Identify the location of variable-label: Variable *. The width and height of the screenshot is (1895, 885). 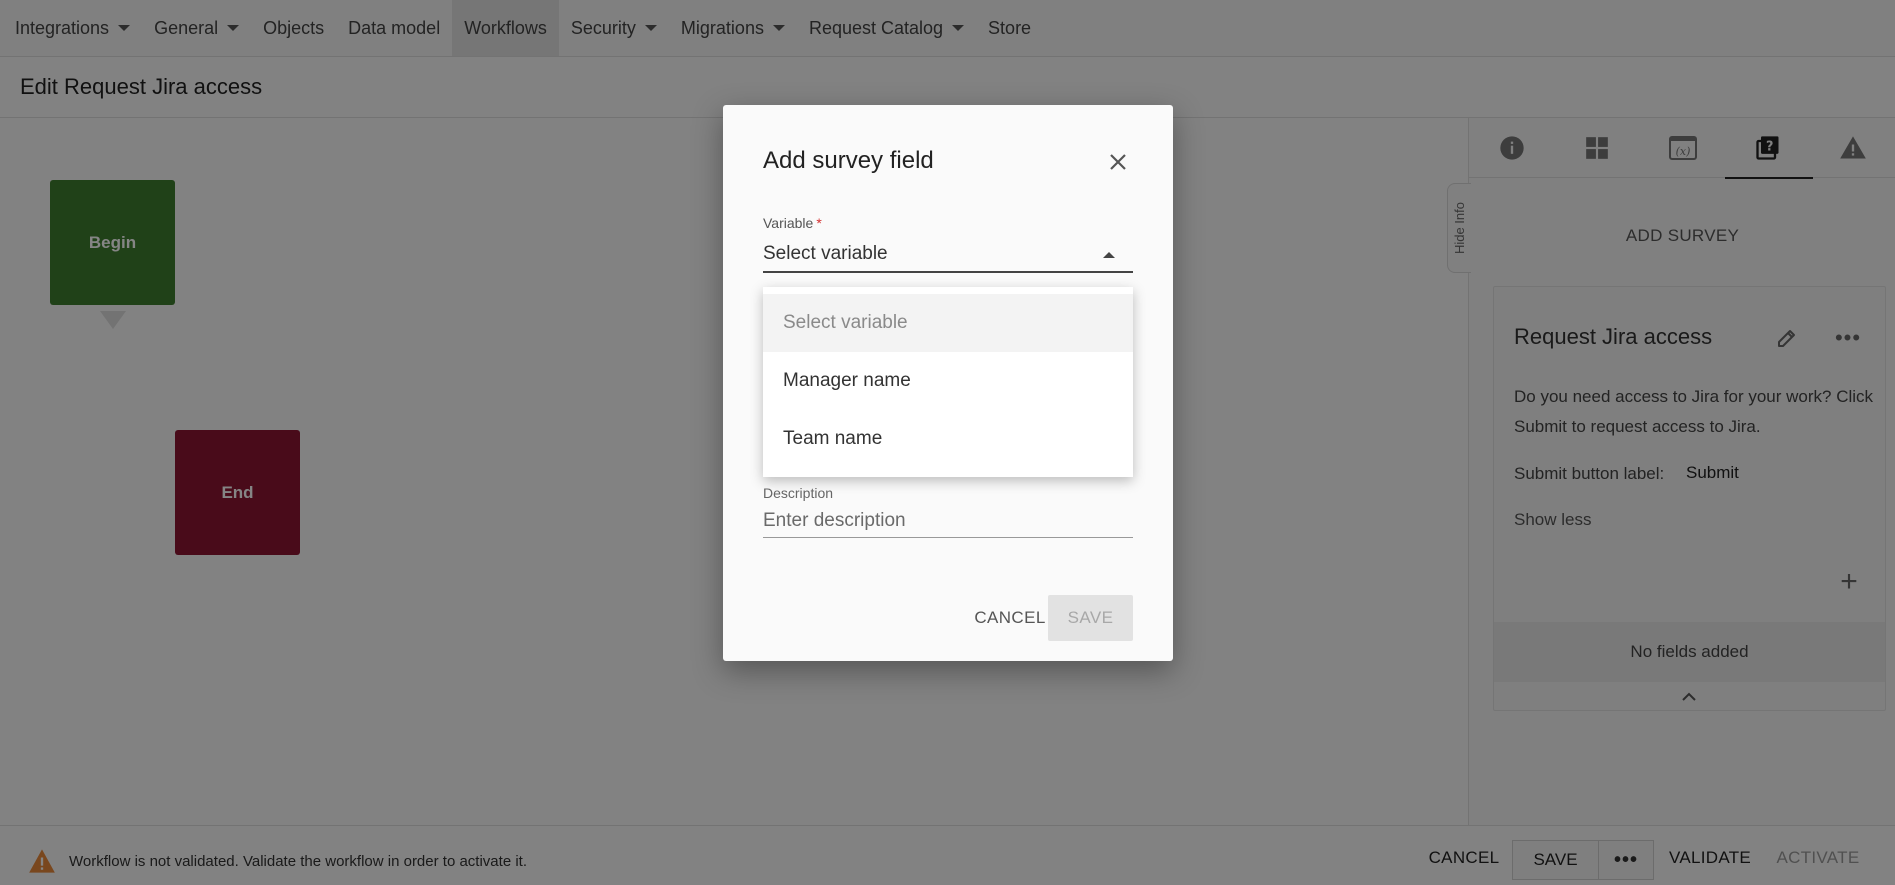
(792, 223).